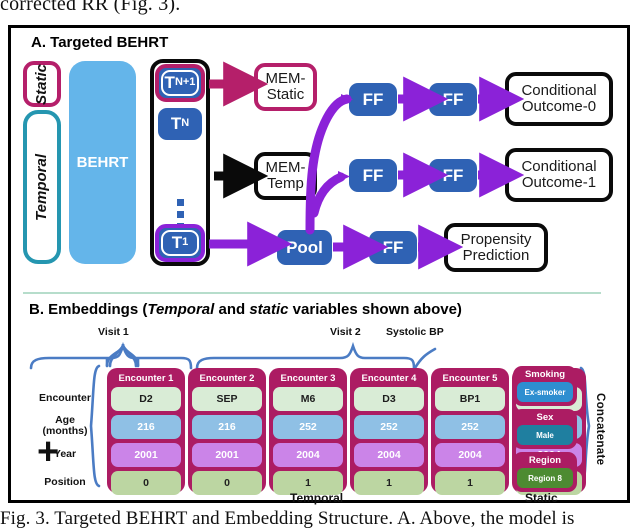 This screenshot has height=532, width=640. Describe the element at coordinates (545, 460) in the screenshot. I see `static-header: Region` at that location.